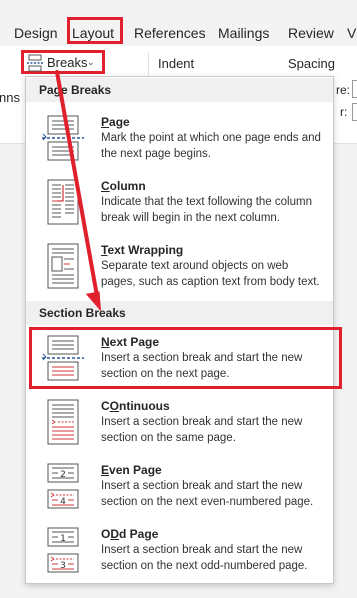 This screenshot has height=598, width=357. What do you see at coordinates (63, 550) in the screenshot?
I see `odd-page-section-break-icon: 1 3` at bounding box center [63, 550].